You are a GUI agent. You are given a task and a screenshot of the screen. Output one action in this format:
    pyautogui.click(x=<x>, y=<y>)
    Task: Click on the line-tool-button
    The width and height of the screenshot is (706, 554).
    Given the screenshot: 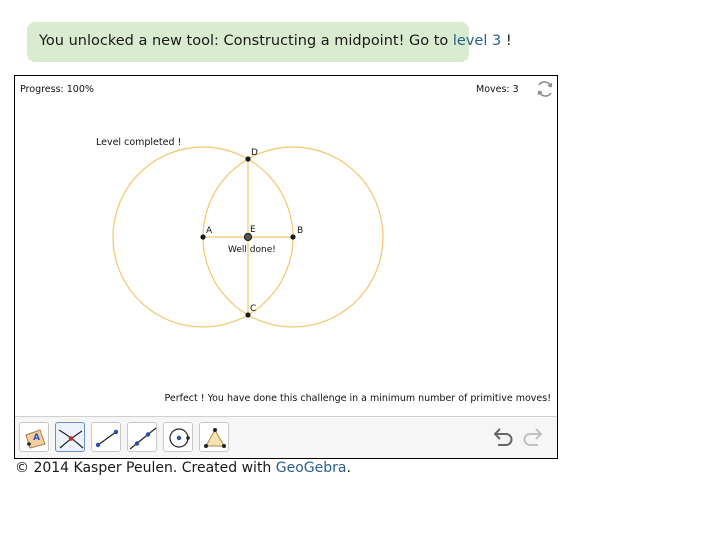 What is the action you would take?
    pyautogui.click(x=142, y=437)
    